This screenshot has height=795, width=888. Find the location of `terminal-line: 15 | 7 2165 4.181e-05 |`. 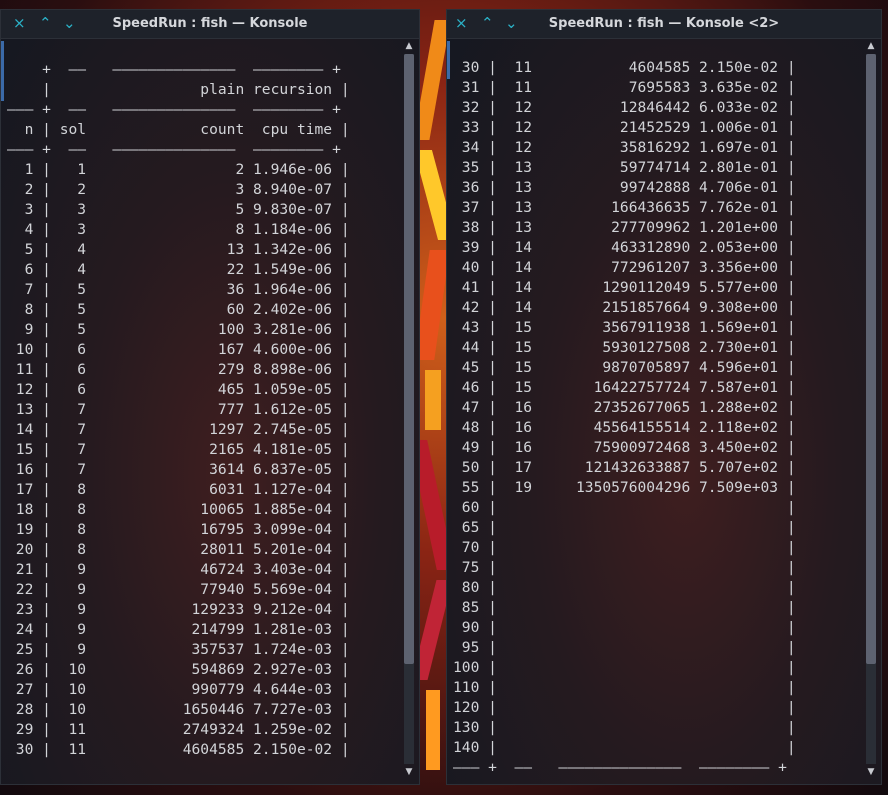

terminal-line: 15 | 7 2165 4.181e-05 | is located at coordinates (178, 449).